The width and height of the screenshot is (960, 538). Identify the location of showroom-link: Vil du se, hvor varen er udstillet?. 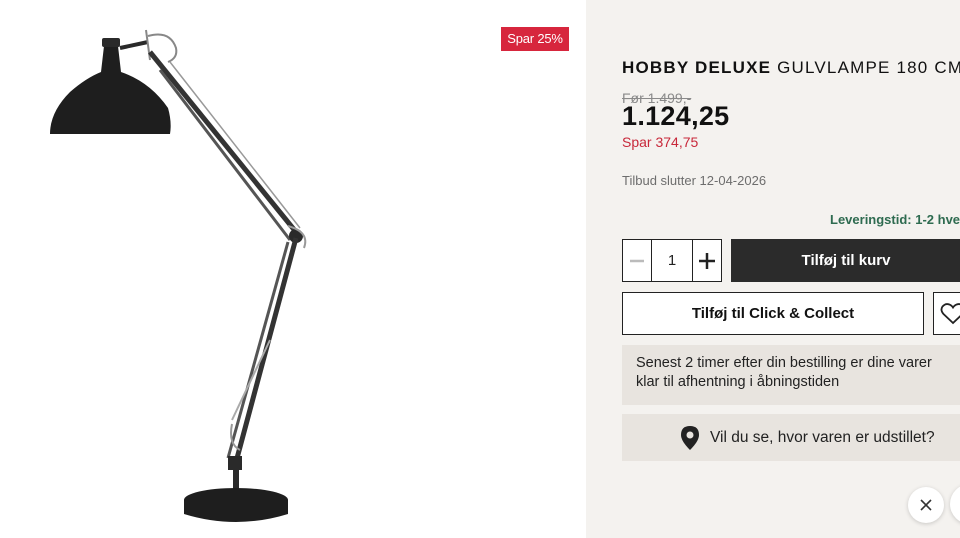
(791, 437).